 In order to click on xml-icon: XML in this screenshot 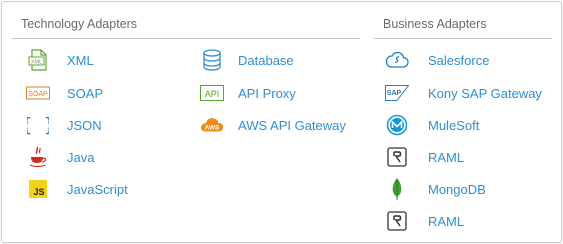, I will do `click(38, 60)`.